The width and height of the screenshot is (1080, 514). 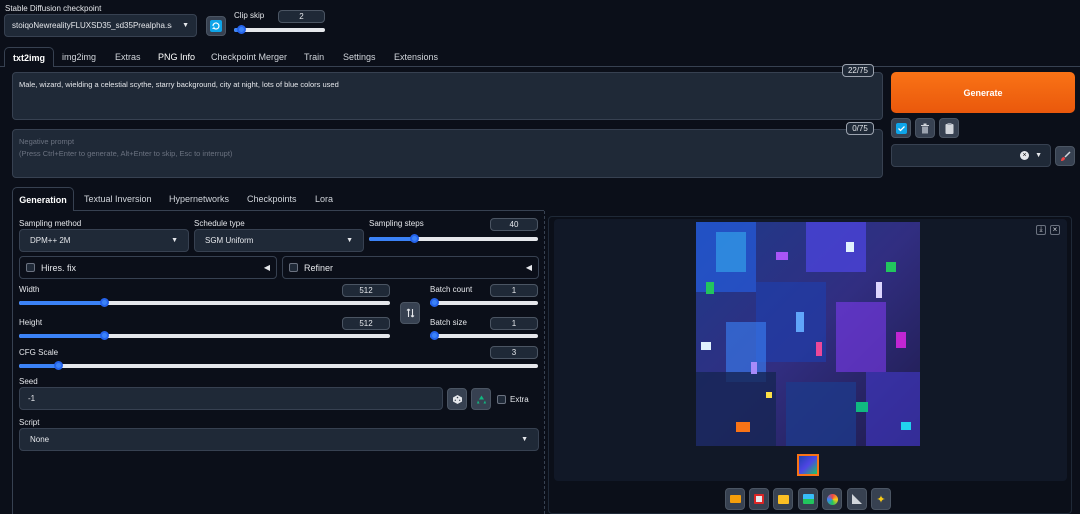 What do you see at coordinates (53, 8) in the screenshot?
I see `checkpoint-label: Stable Diffusion checkpoint` at bounding box center [53, 8].